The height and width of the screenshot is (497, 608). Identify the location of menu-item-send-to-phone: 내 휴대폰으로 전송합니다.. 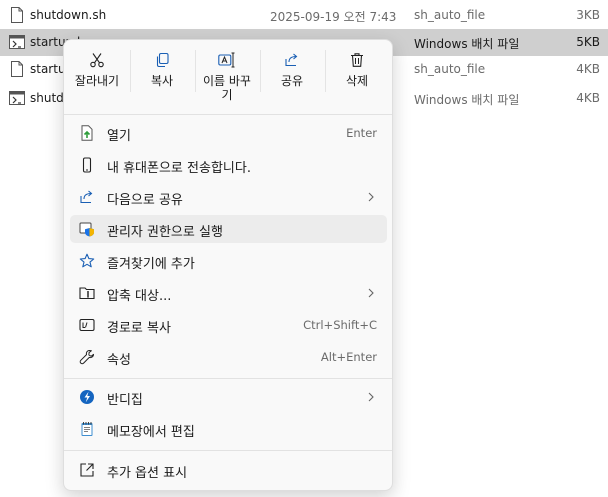
(228, 165).